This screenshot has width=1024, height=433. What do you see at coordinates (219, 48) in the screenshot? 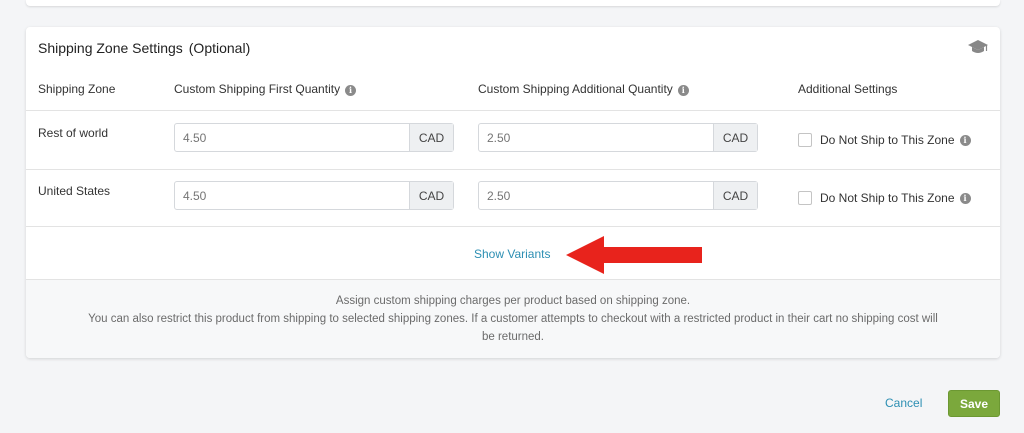
I see `optional-label: (Optional)` at bounding box center [219, 48].